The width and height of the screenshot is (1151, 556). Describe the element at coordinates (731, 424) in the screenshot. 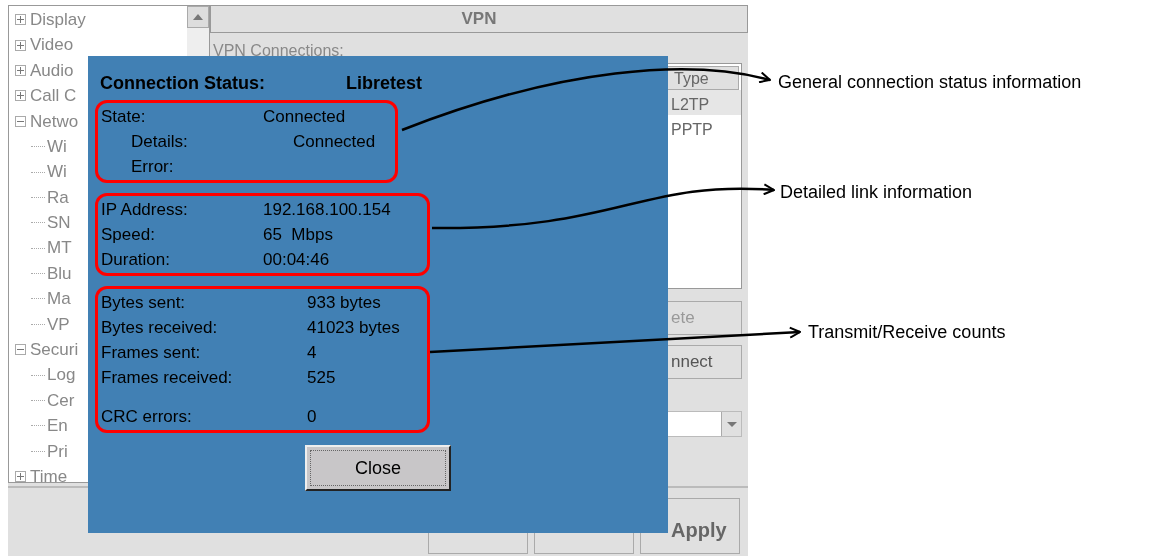

I see `dropdown-arrow-icon` at that location.